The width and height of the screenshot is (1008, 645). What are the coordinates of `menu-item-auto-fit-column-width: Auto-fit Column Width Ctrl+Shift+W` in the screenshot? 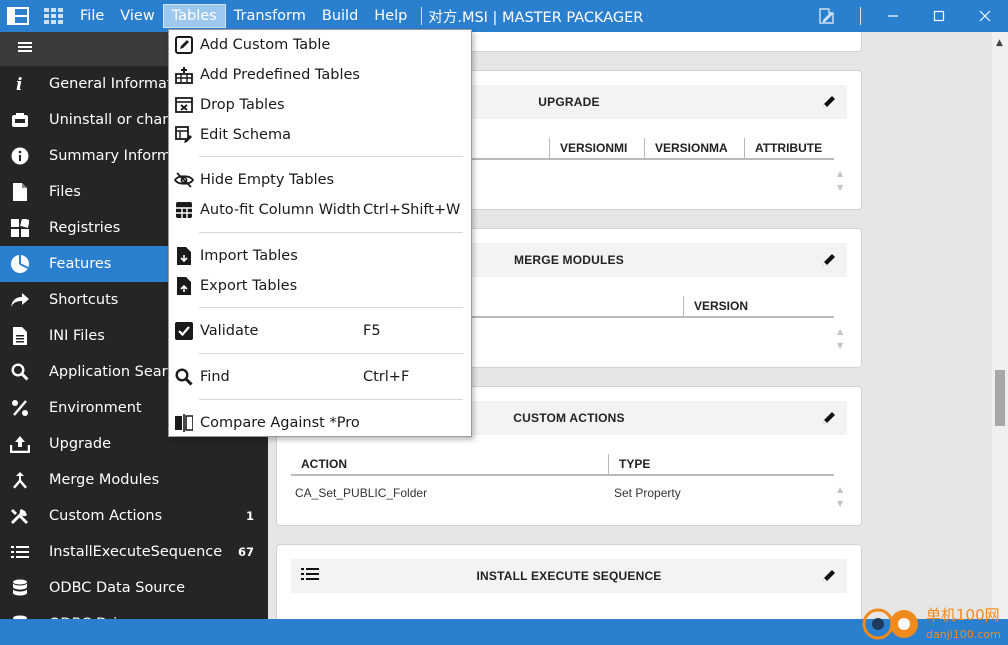 It's located at (320, 210).